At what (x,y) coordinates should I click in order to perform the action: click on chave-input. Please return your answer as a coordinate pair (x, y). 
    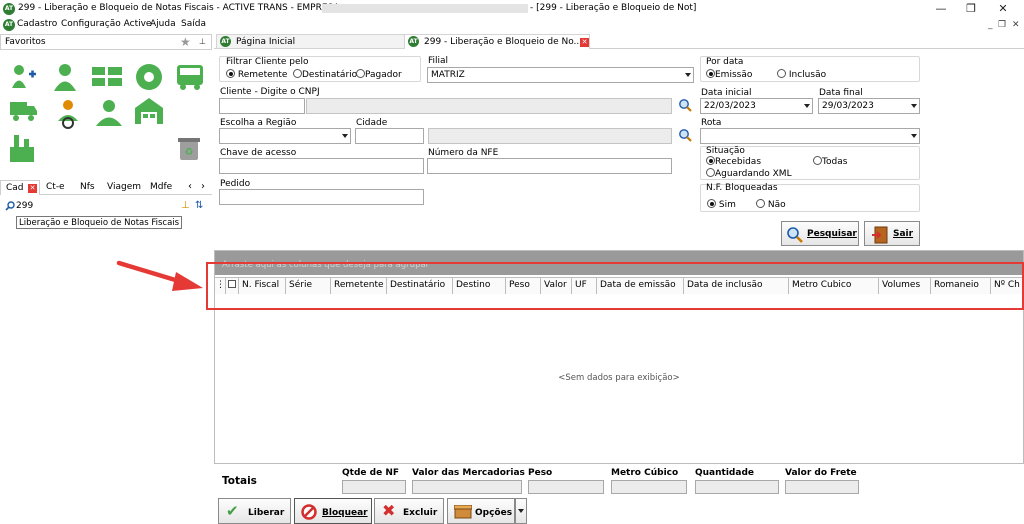
    Looking at the image, I should click on (321, 166).